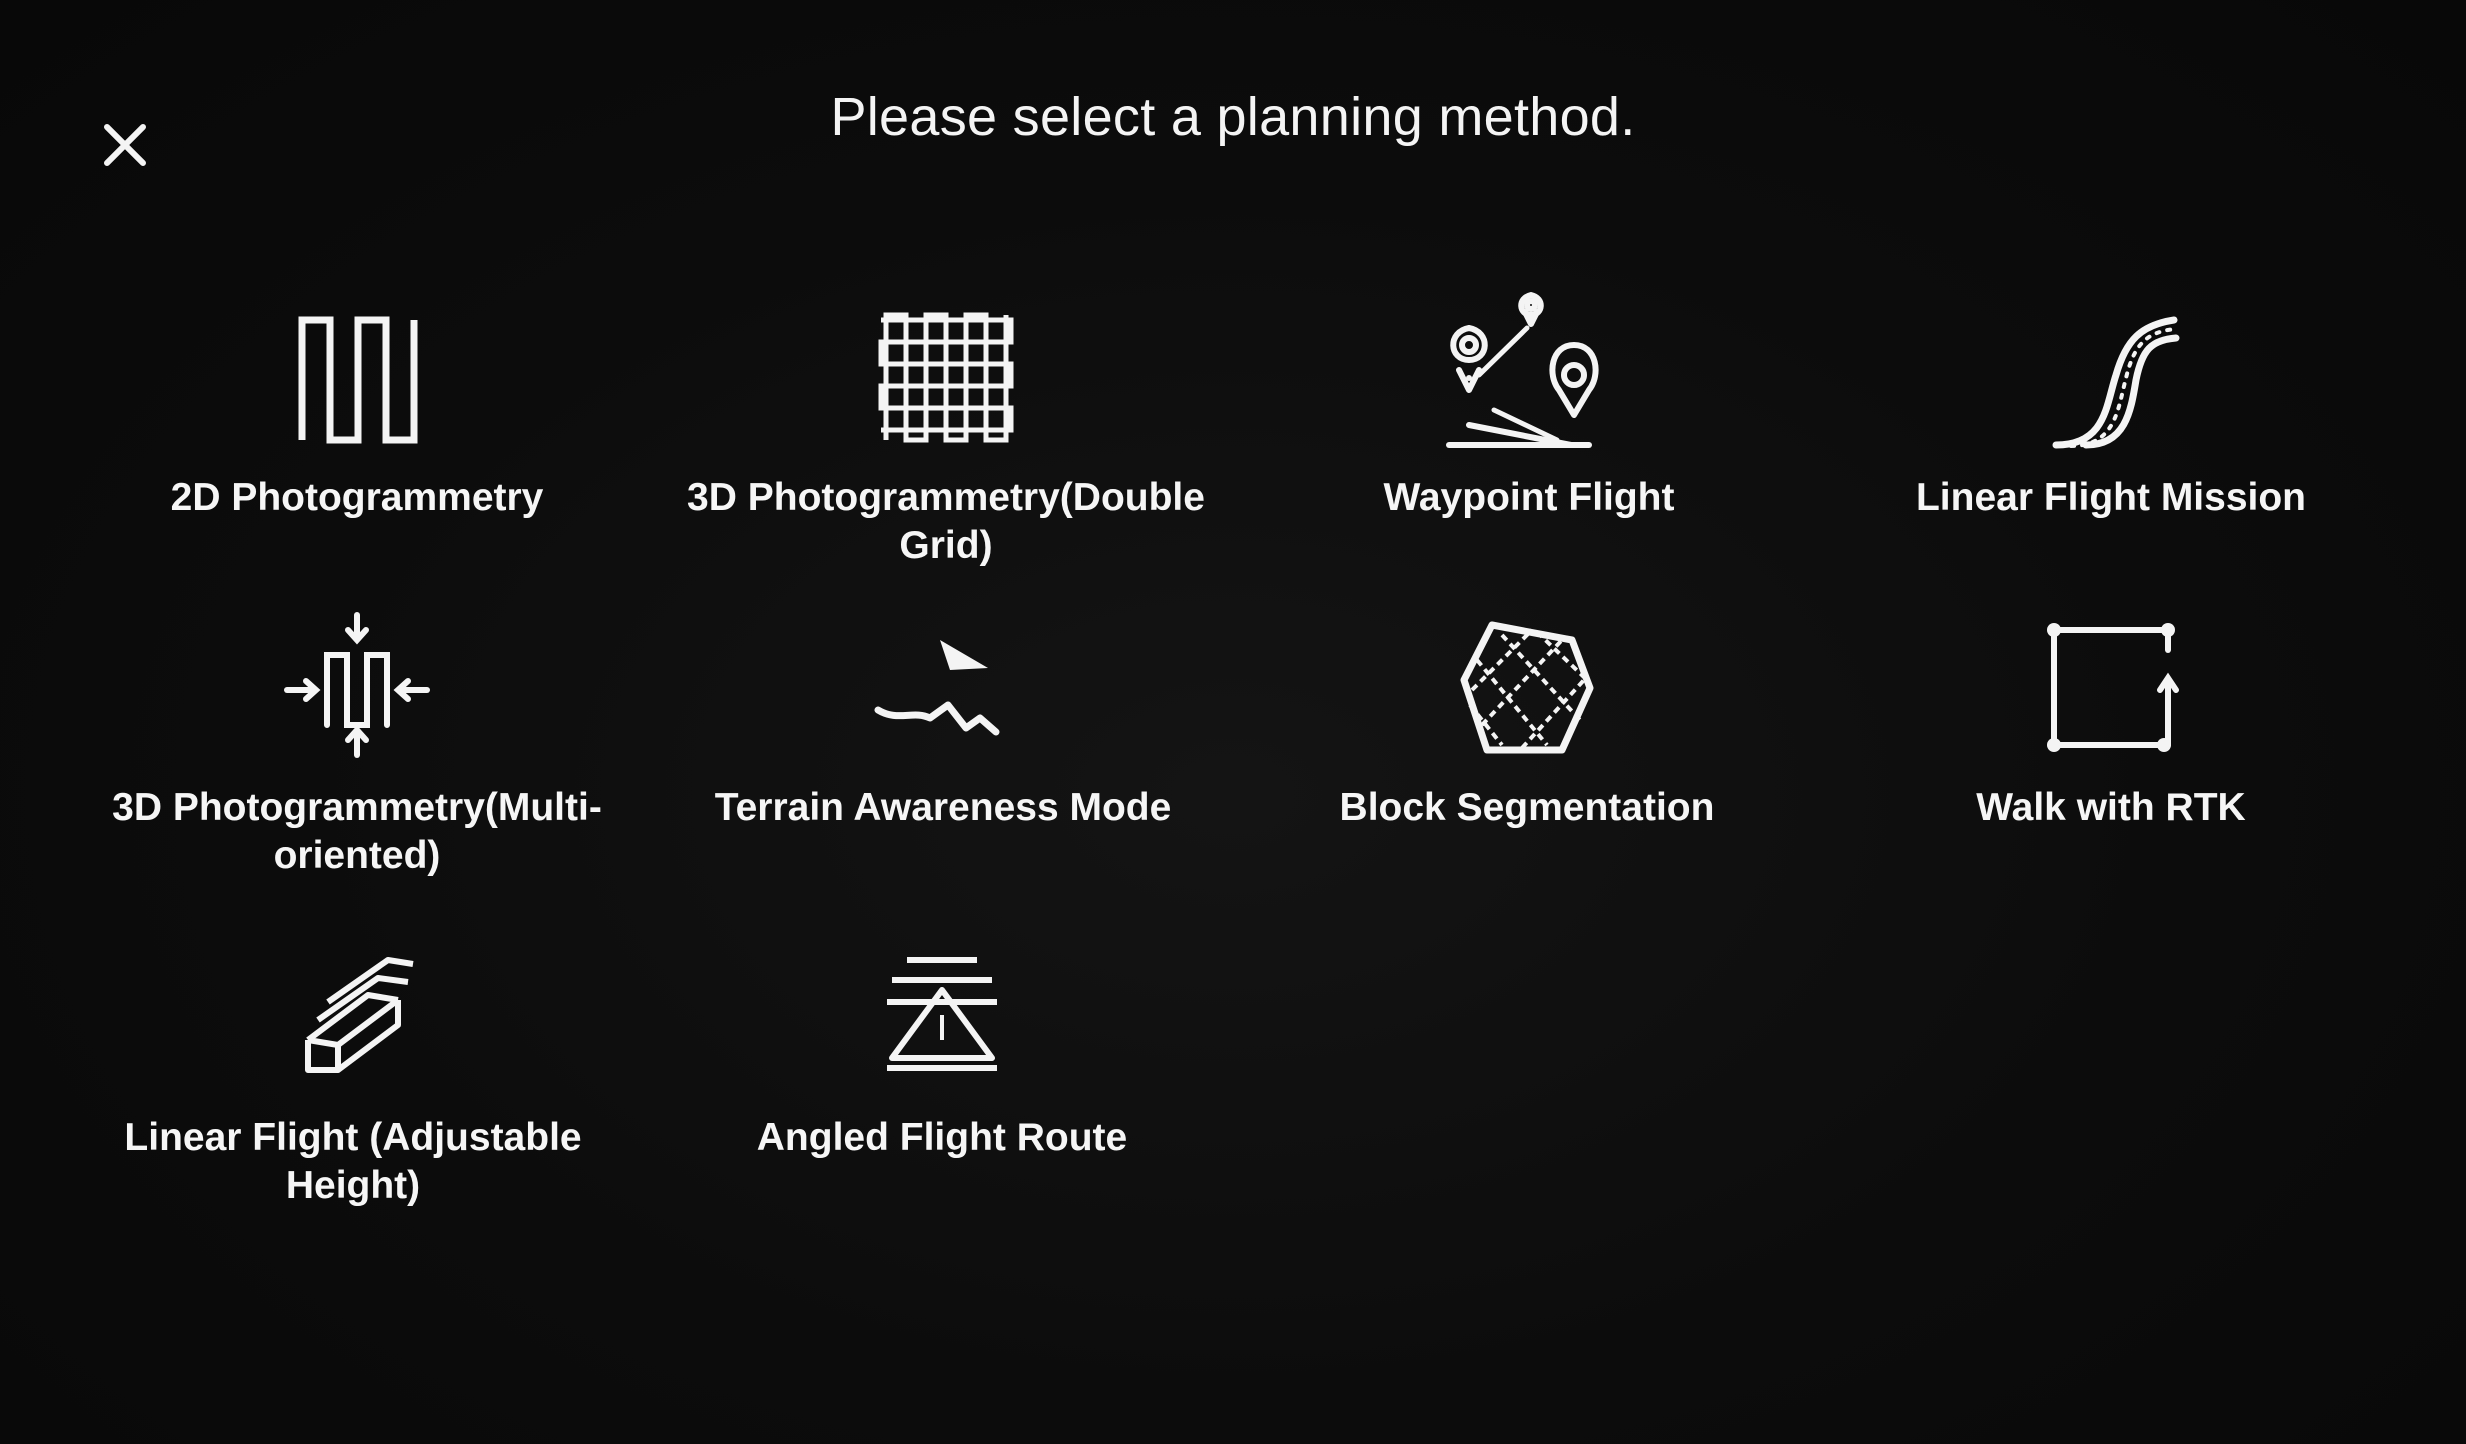  What do you see at coordinates (943, 807) in the screenshot?
I see `method-label: Terrain Awareness Mode` at bounding box center [943, 807].